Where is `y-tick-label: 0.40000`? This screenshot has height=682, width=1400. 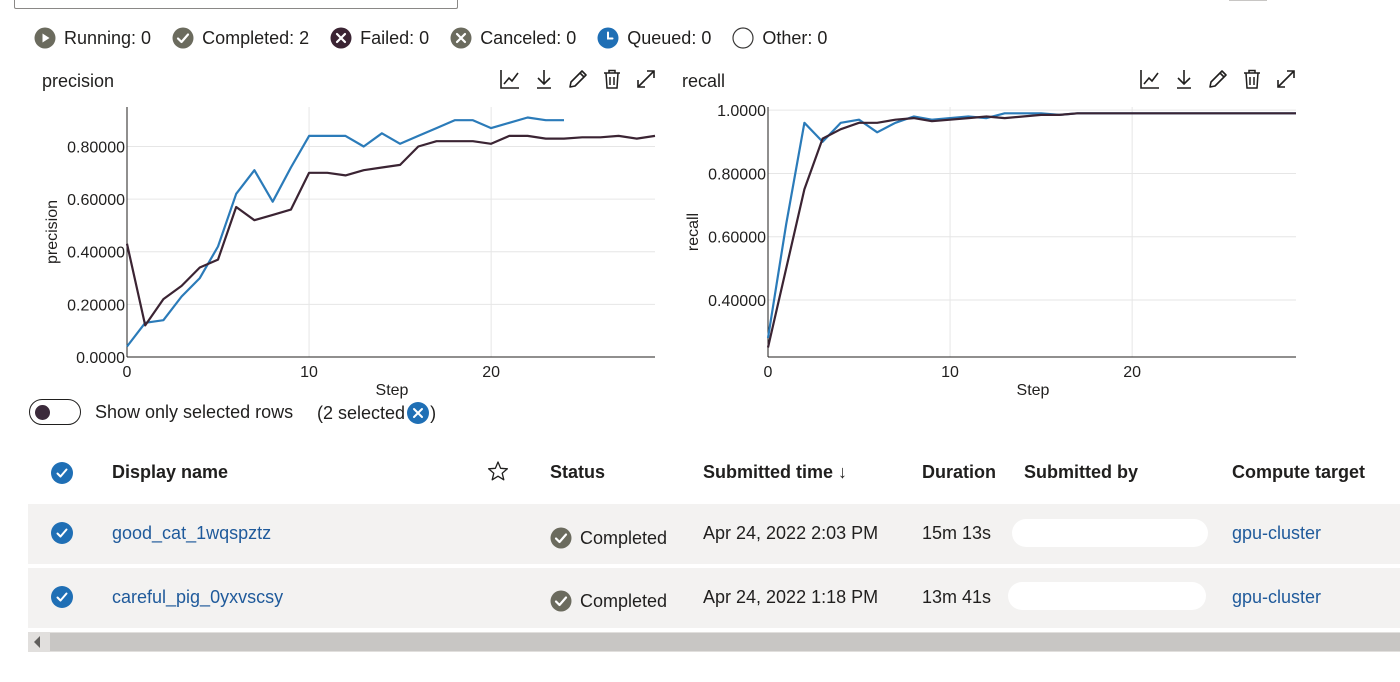
y-tick-label: 0.40000 is located at coordinates (737, 301).